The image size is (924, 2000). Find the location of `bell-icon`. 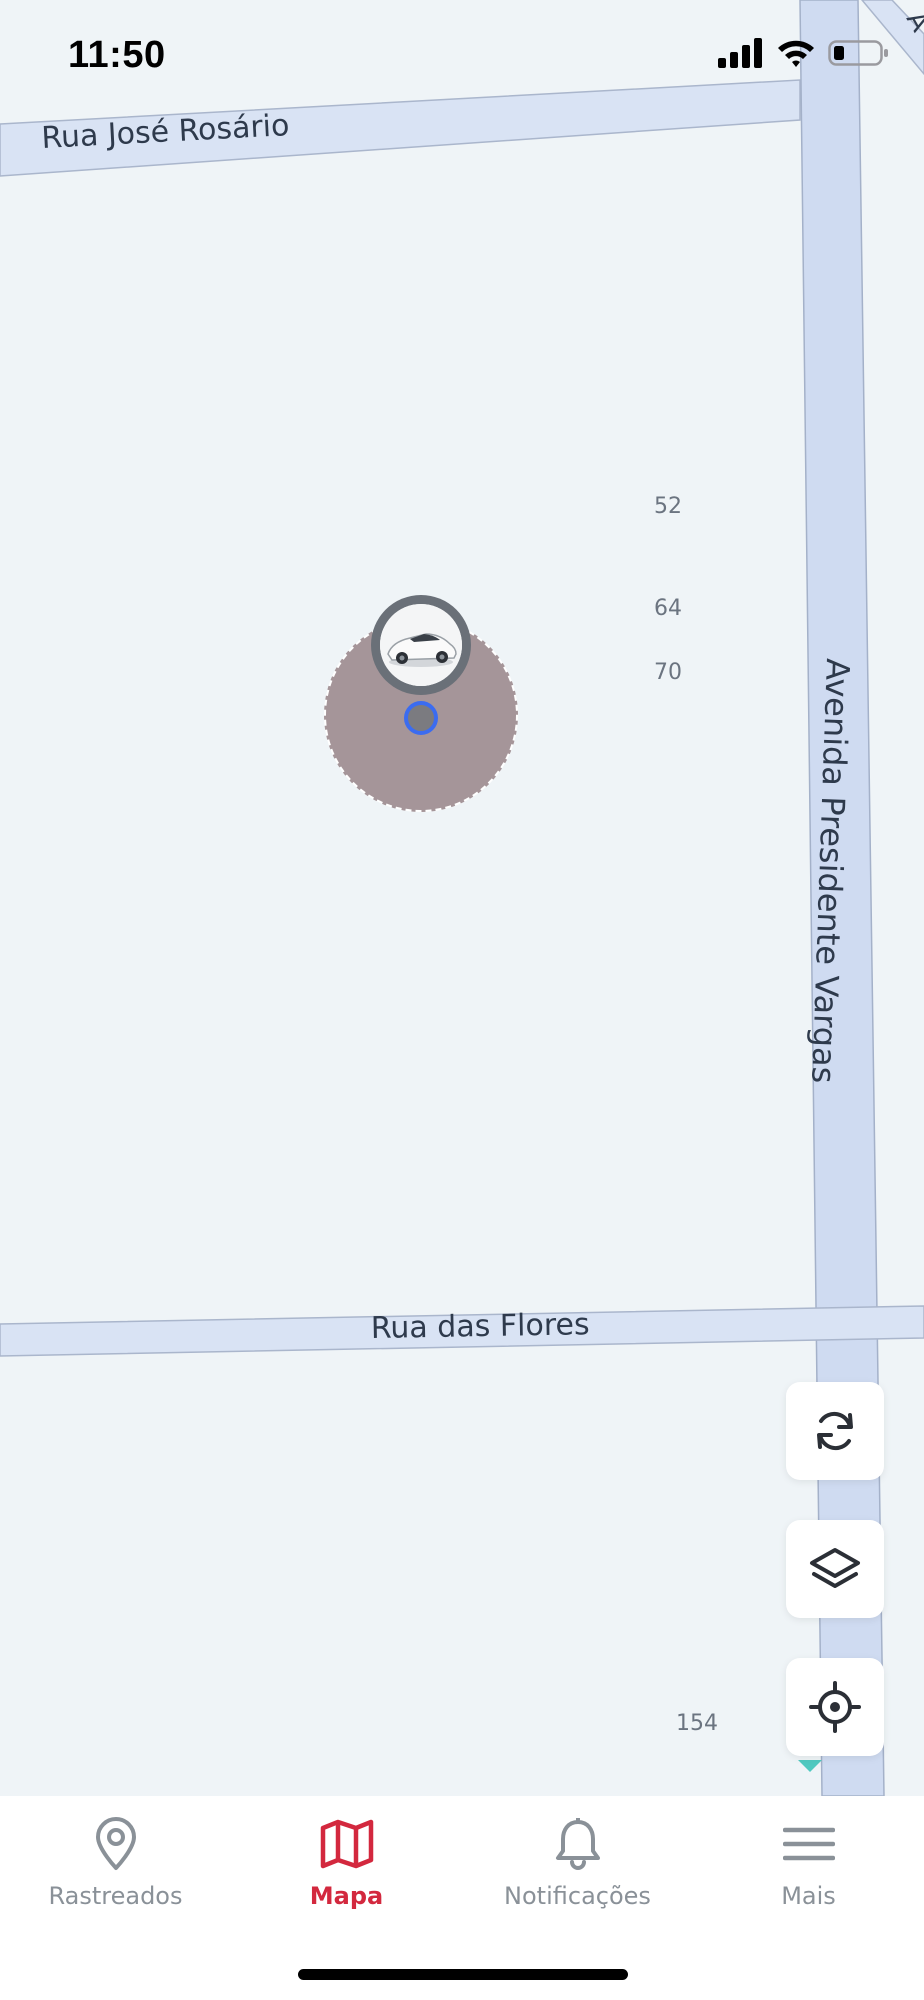

bell-icon is located at coordinates (577, 1844).